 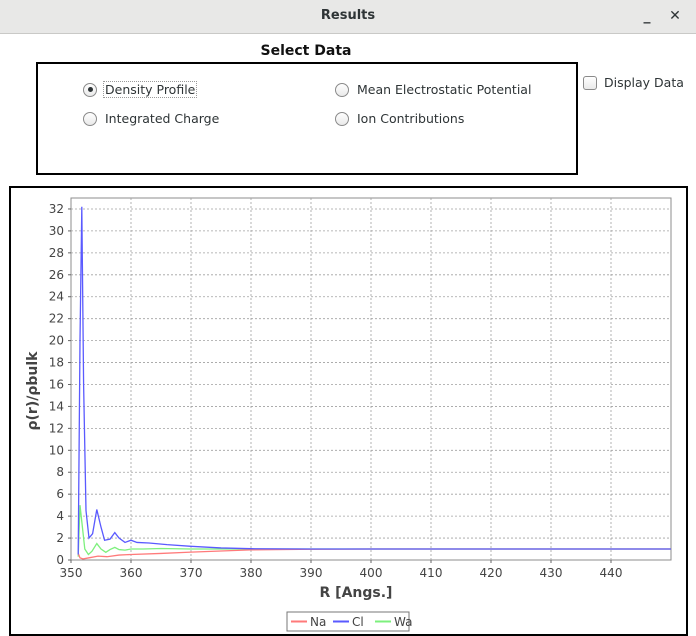 I want to click on x-tick-label: 370, so click(x=191, y=573).